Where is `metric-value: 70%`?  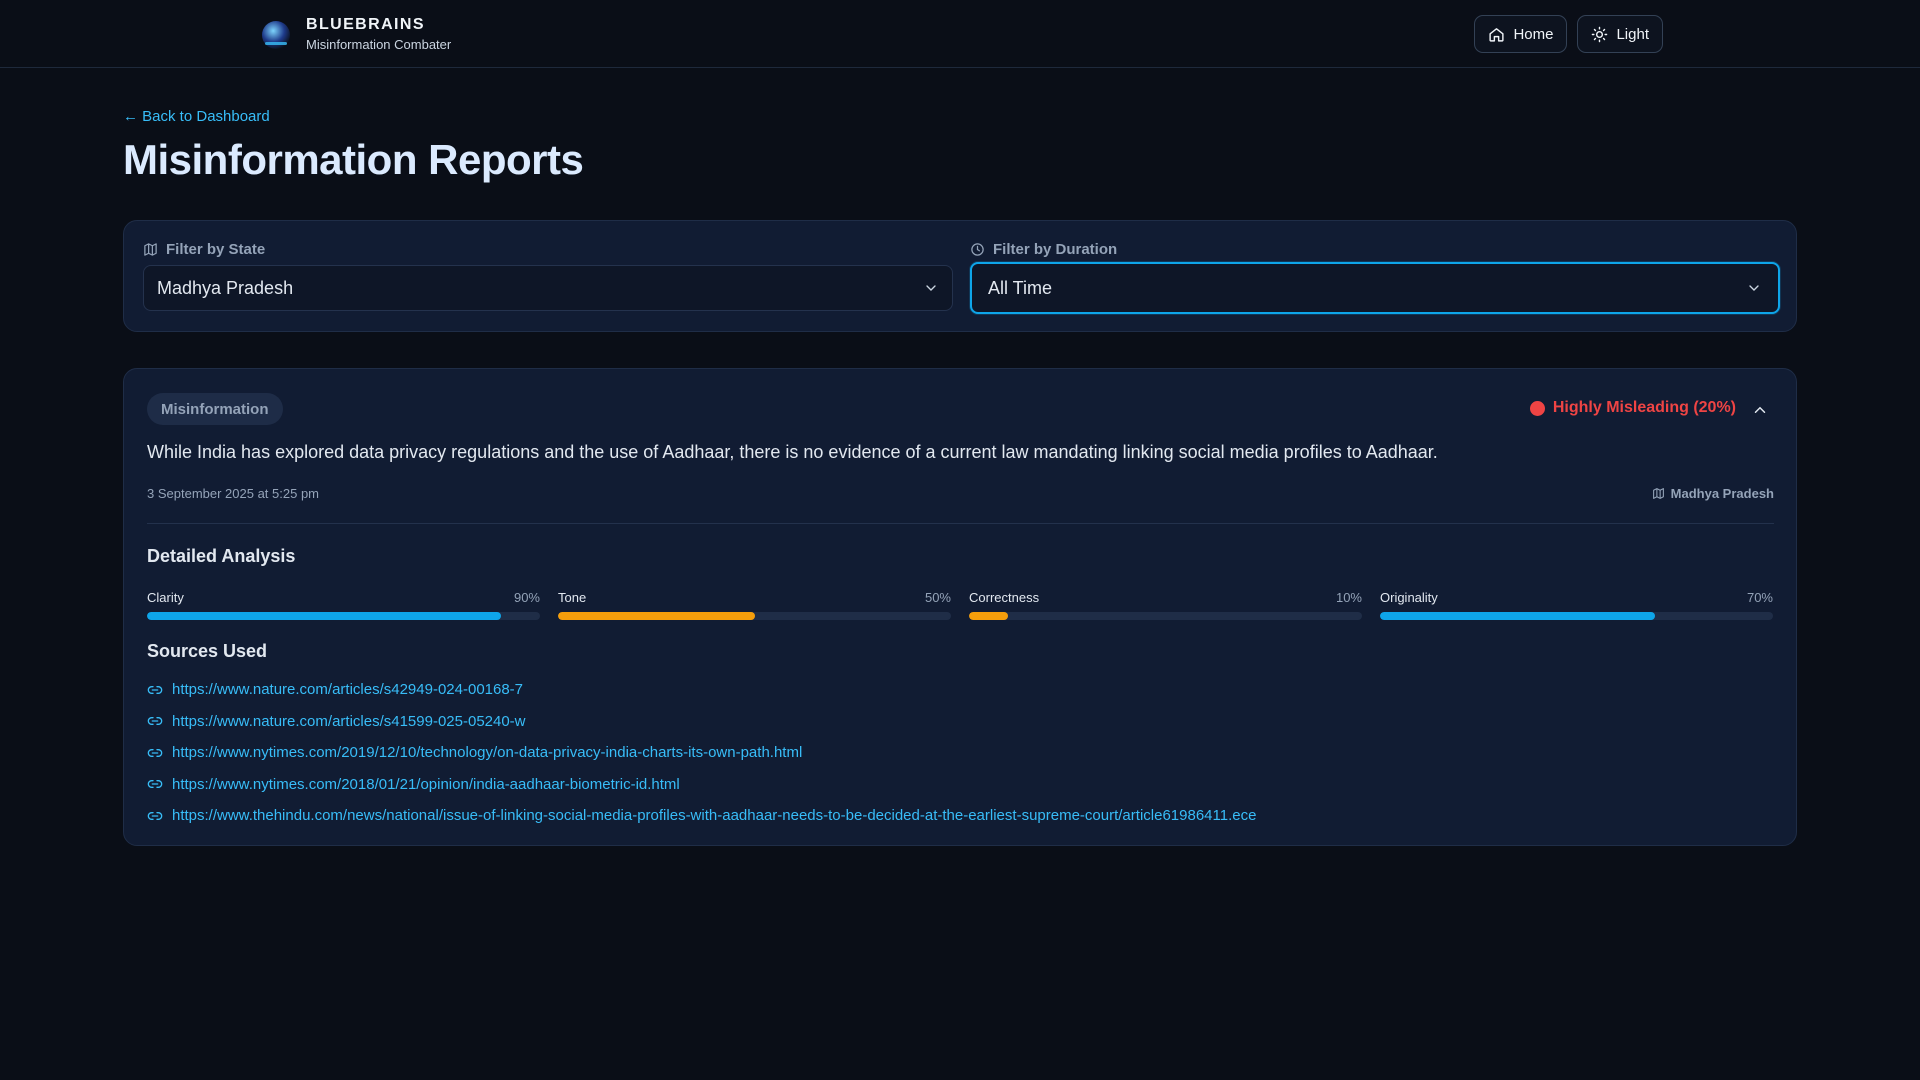 metric-value: 70% is located at coordinates (1759, 597).